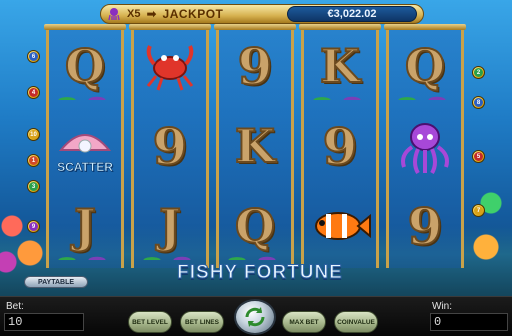 The height and width of the screenshot is (336, 512). I want to click on reel-2: 9 J, so click(170, 146).